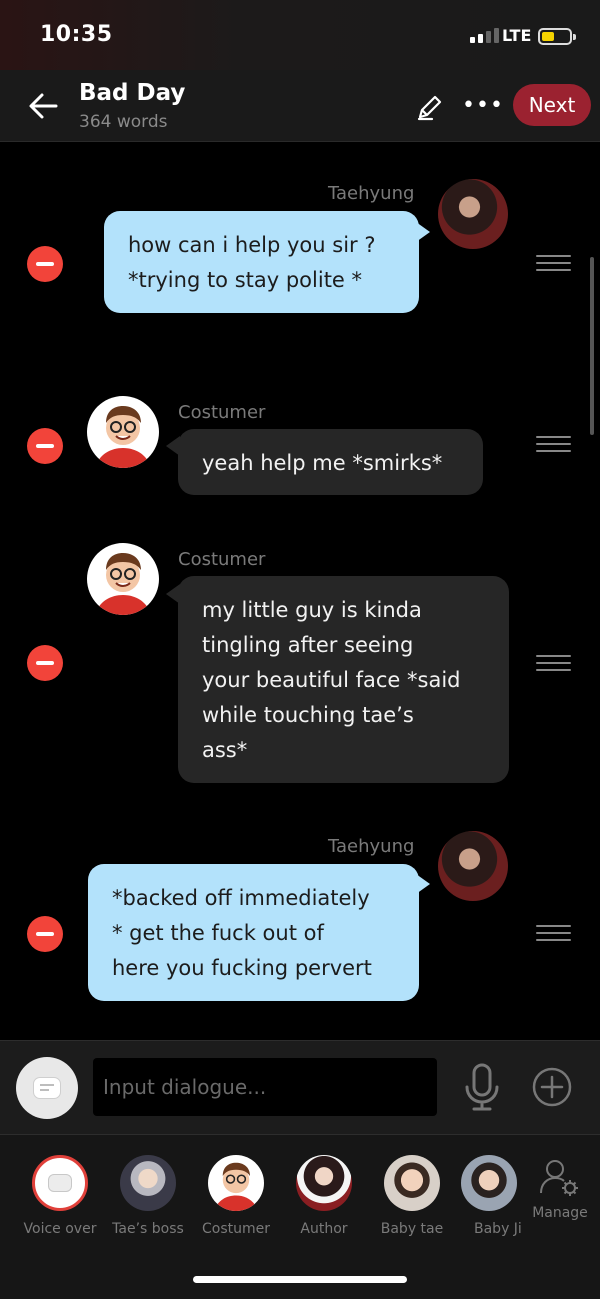 Image resolution: width=600 pixels, height=1299 pixels. I want to click on top-bar: Bad Day 364 words ••• Next, so click(300, 106).